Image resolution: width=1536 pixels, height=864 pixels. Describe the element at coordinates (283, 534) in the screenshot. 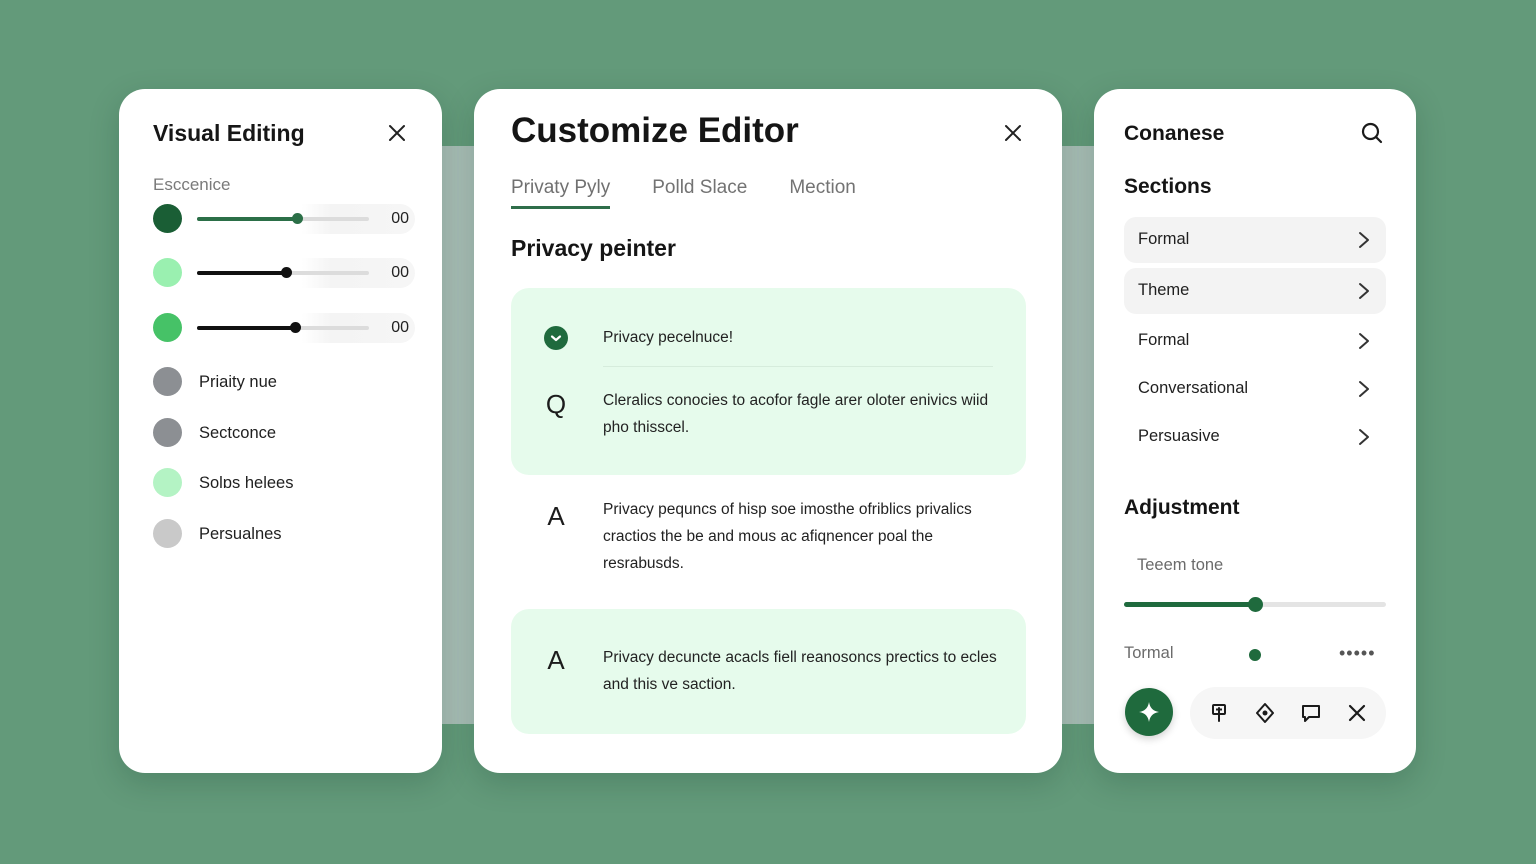

I see `list-item: Persualnes` at that location.